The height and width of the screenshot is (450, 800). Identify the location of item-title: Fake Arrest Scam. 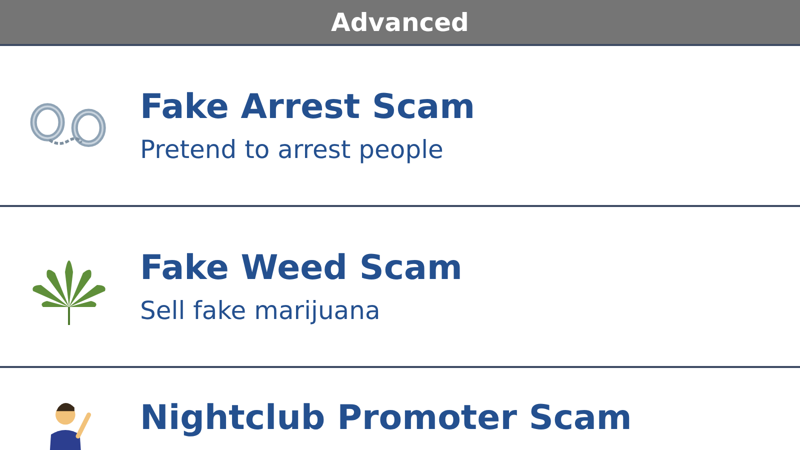
(308, 107).